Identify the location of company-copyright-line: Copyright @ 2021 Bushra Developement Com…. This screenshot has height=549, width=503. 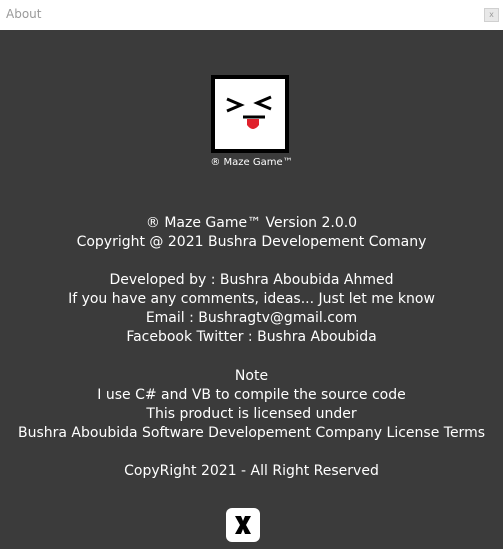
(251, 242).